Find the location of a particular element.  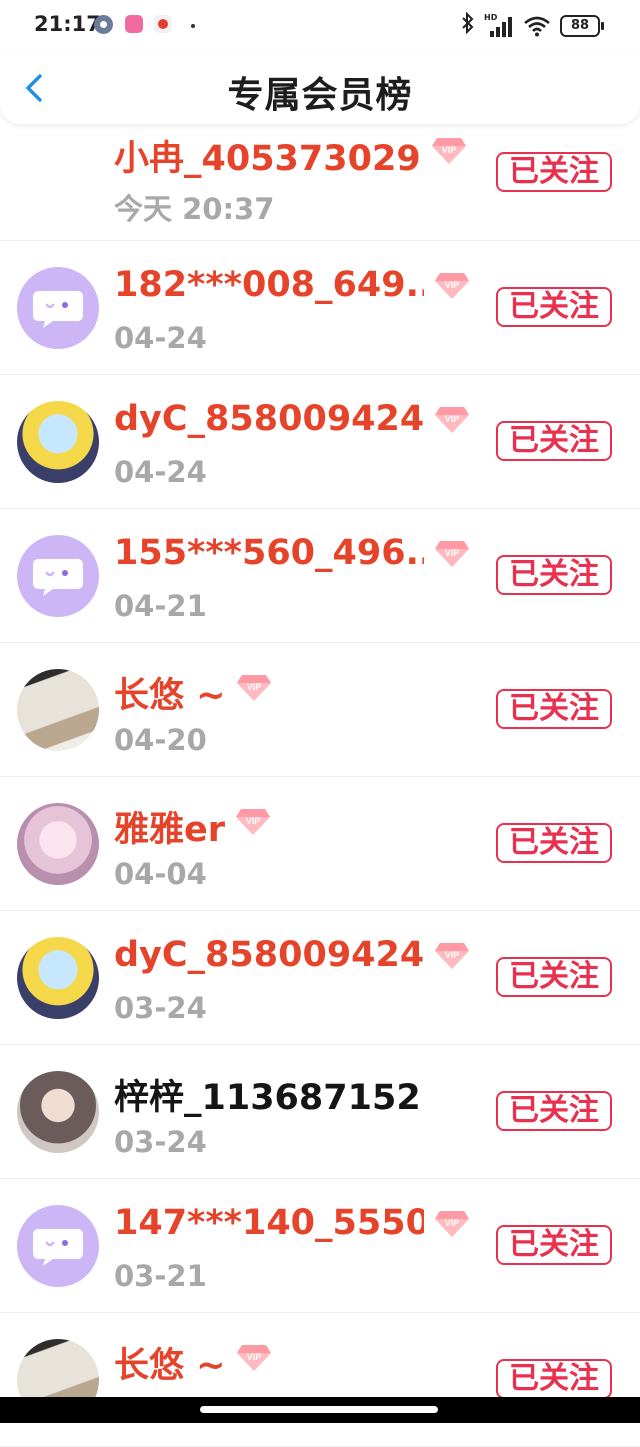

hd-label: HD is located at coordinates (491, 17).